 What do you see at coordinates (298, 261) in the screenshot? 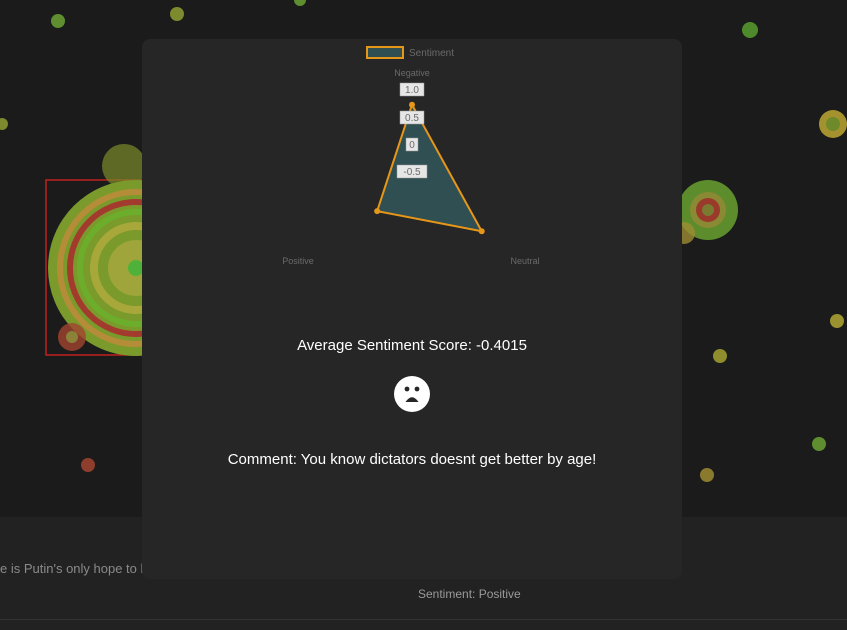
I see `axis-label-positive: Positive` at bounding box center [298, 261].